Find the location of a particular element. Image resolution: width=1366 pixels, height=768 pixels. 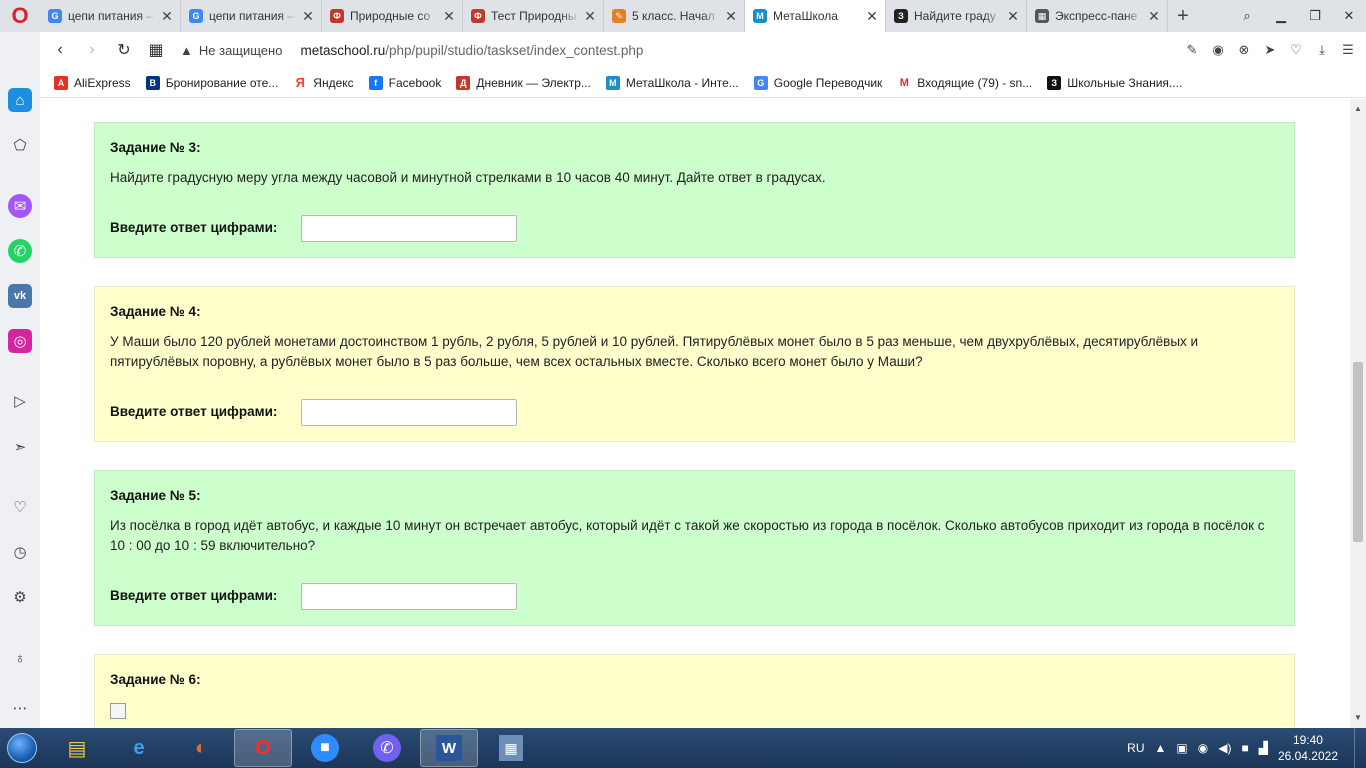

bookmark-facebook: f Facebook is located at coordinates (404, 82).